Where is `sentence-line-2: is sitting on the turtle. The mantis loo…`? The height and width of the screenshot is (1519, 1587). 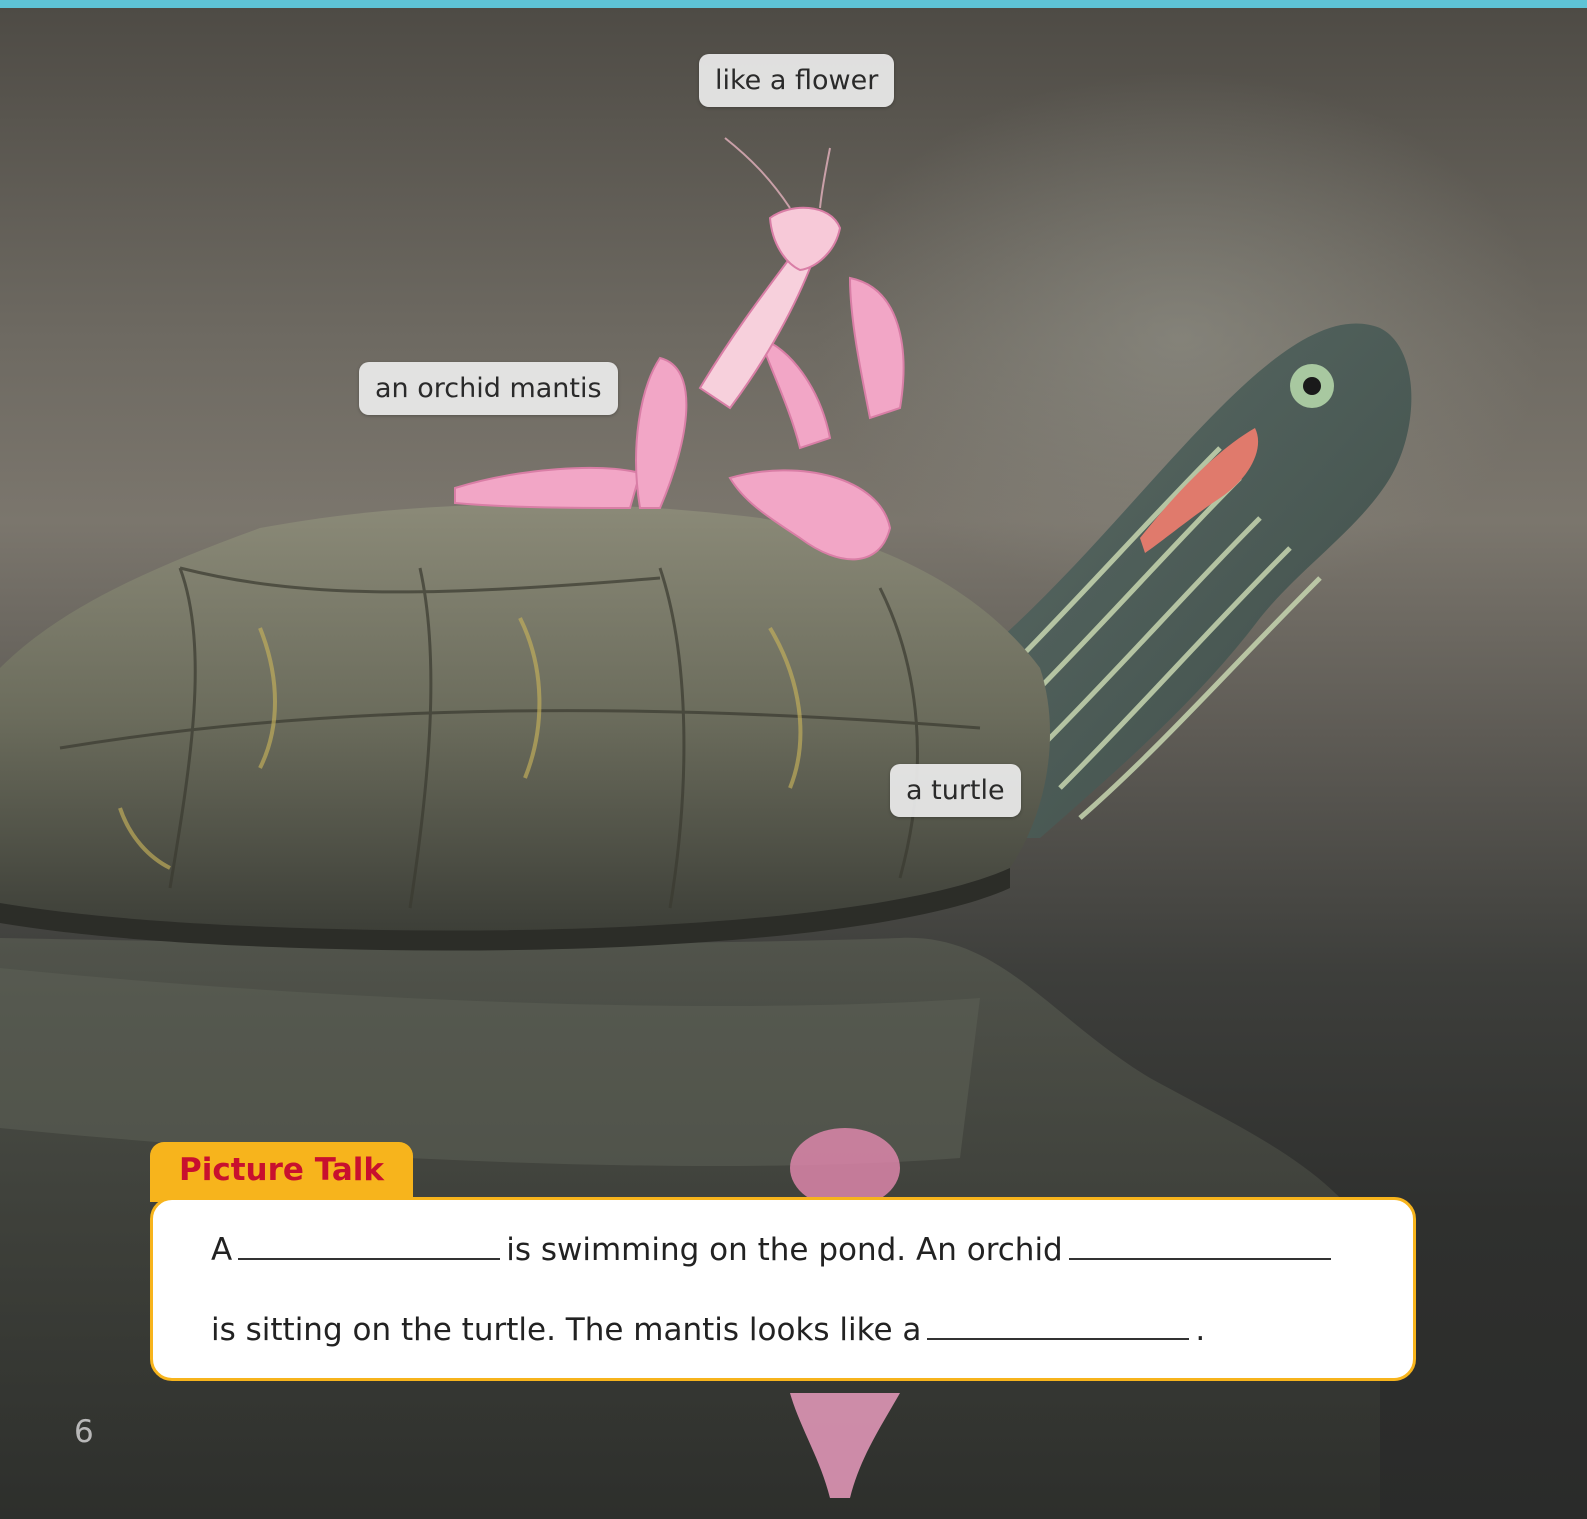 sentence-line-2: is sitting on the turtle. The mantis loo… is located at coordinates (708, 1328).